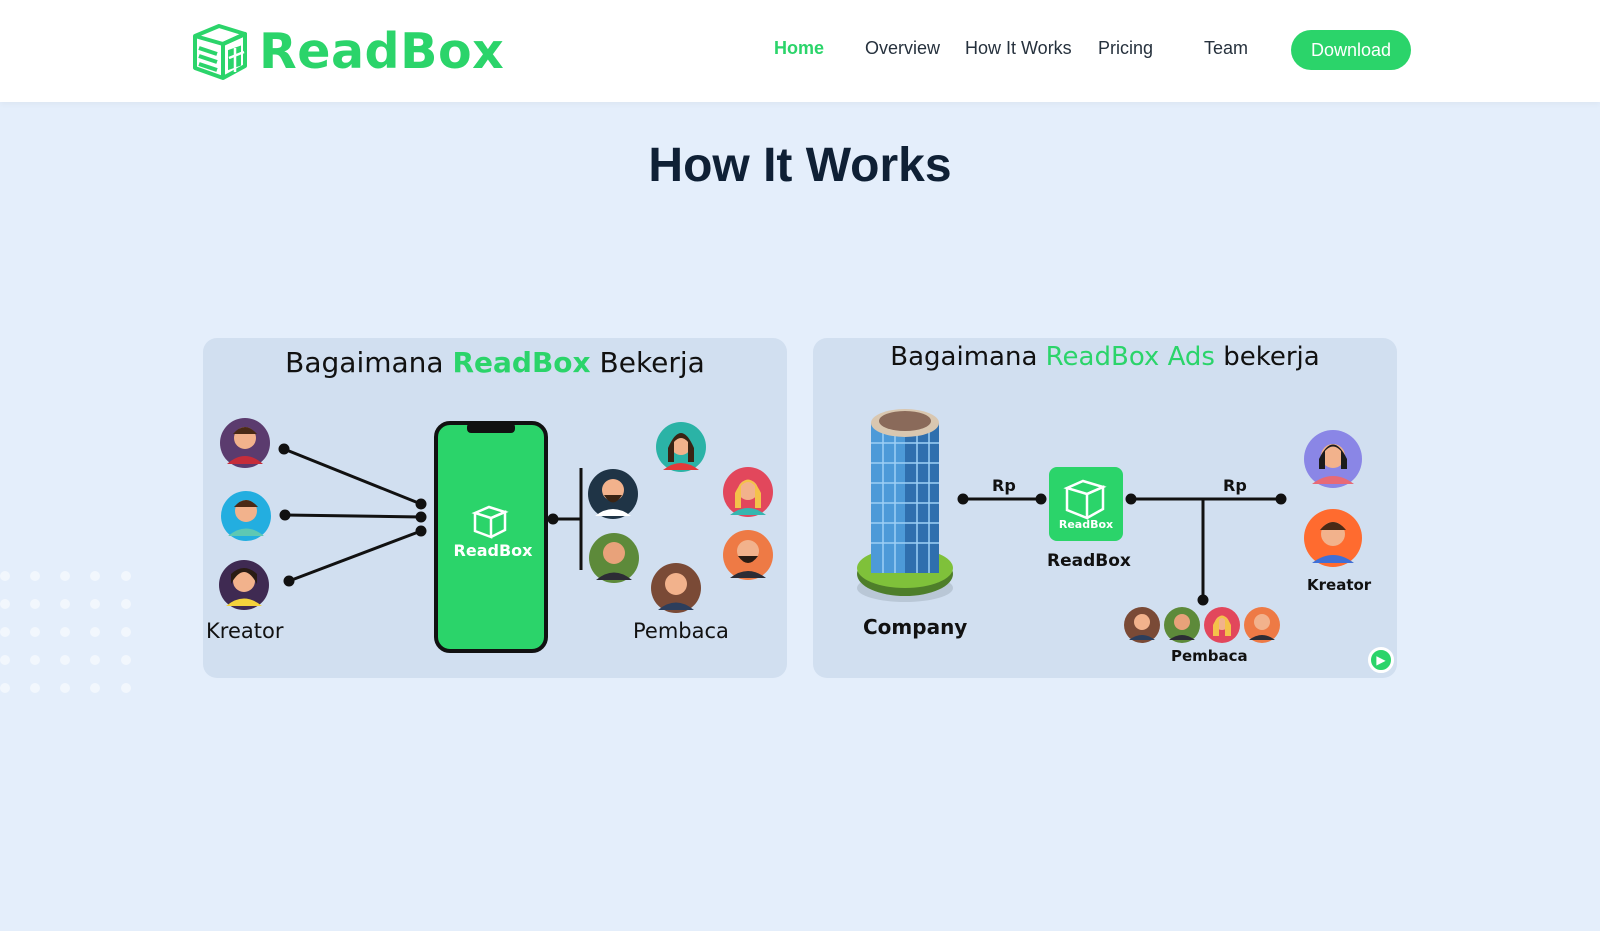  I want to click on hub-icon-label: ReadBox, so click(1086, 524).